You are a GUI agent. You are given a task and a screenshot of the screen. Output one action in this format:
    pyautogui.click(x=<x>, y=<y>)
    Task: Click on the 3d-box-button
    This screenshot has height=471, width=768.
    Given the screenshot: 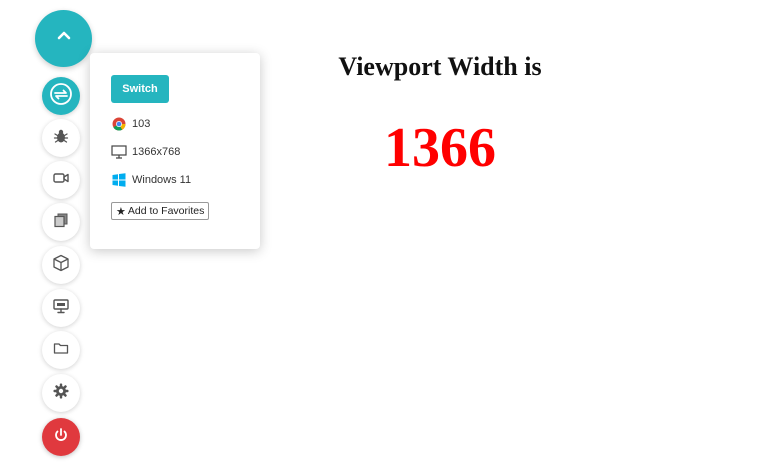 What is the action you would take?
    pyautogui.click(x=61, y=265)
    